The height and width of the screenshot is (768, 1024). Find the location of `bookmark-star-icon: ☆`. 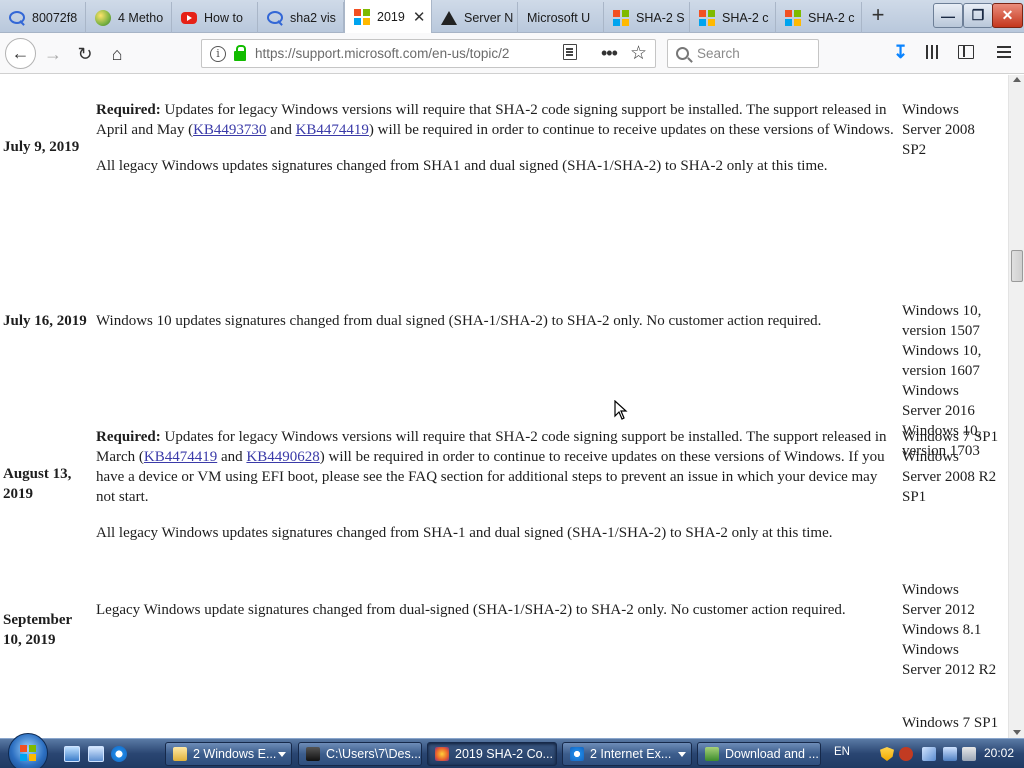

bookmark-star-icon: ☆ is located at coordinates (638, 53).